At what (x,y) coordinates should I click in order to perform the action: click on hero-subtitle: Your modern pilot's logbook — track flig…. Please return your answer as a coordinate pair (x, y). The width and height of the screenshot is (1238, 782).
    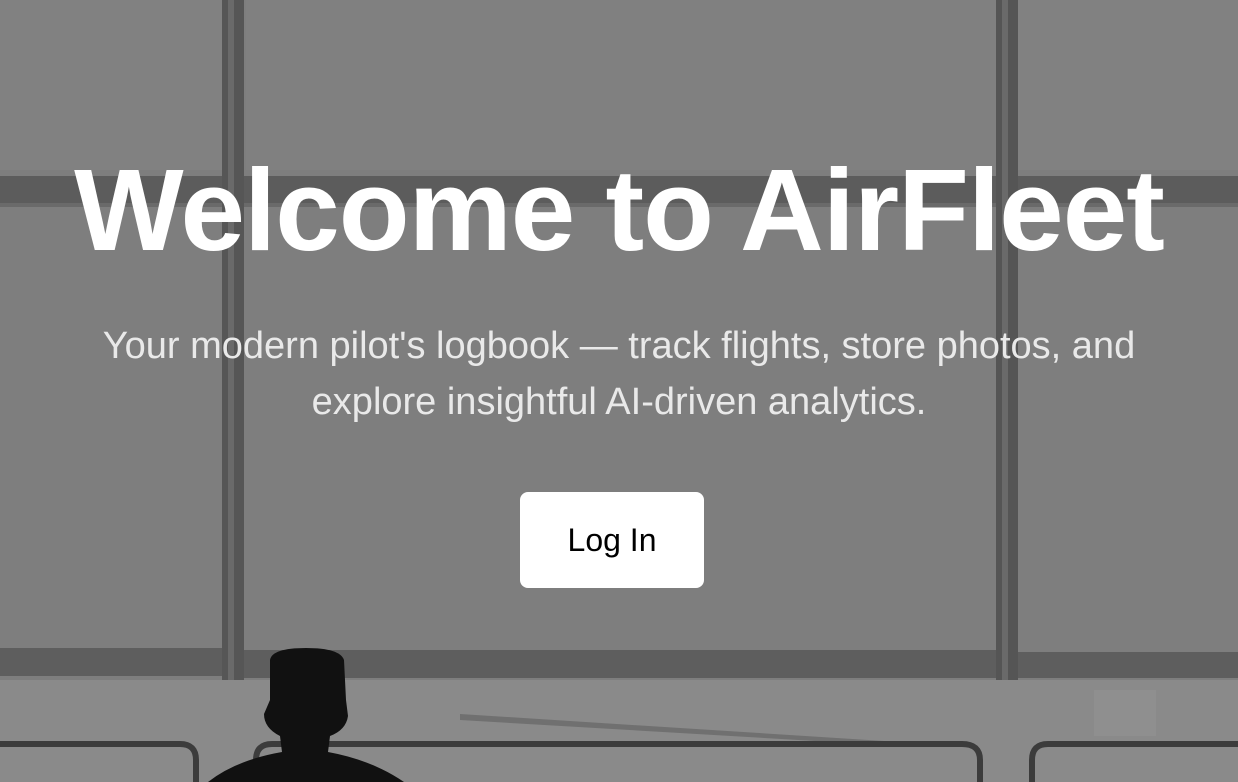
    Looking at the image, I should click on (619, 374).